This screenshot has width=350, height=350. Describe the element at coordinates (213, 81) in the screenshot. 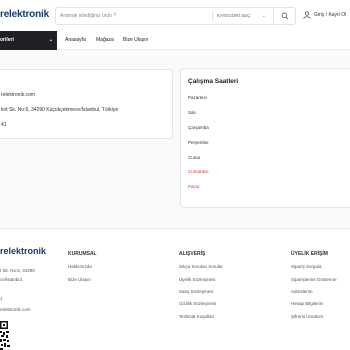

I see `working-hours-title: Çalışma Saatleri` at that location.